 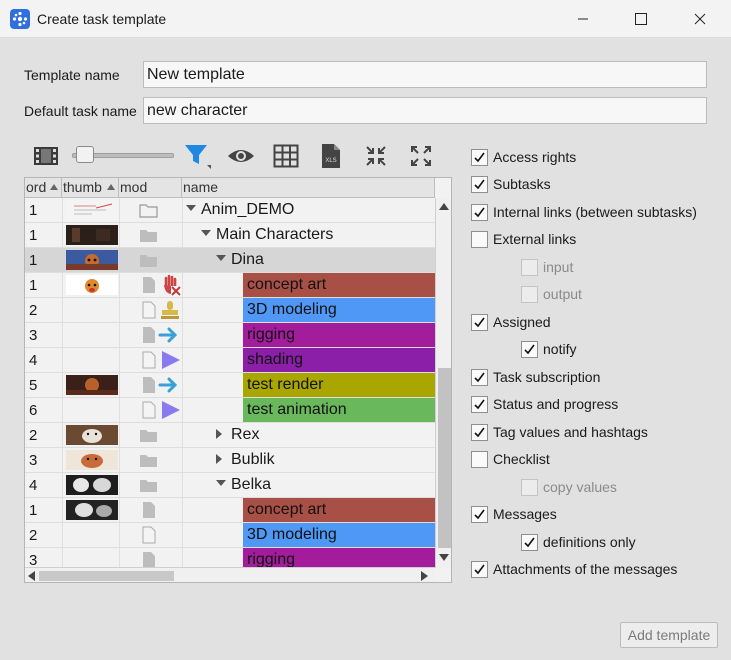 I want to click on option-definitions-only: definitions only, so click(x=578, y=542).